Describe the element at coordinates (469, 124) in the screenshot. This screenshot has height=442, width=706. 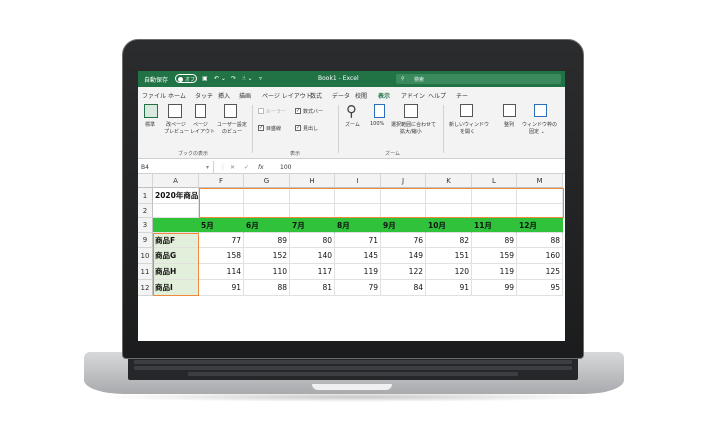
I see `new-window-label-1: 新しいウィンドウ` at that location.